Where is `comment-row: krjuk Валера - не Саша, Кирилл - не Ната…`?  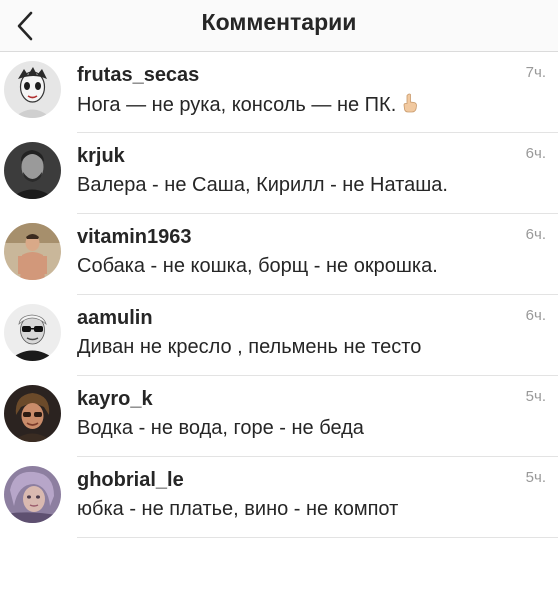 comment-row: krjuk Валера - не Саша, Кирилл - не Ната… is located at coordinates (279, 173).